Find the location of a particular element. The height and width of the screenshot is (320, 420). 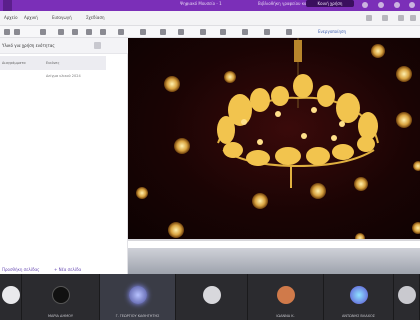

panel-footer: Προσθήκη σελίδας + Νέα σελίδα is located at coordinates (64, 270).